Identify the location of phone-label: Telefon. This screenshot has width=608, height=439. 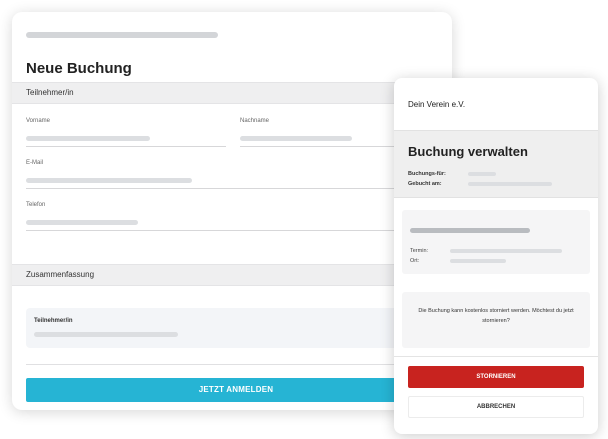
(36, 205).